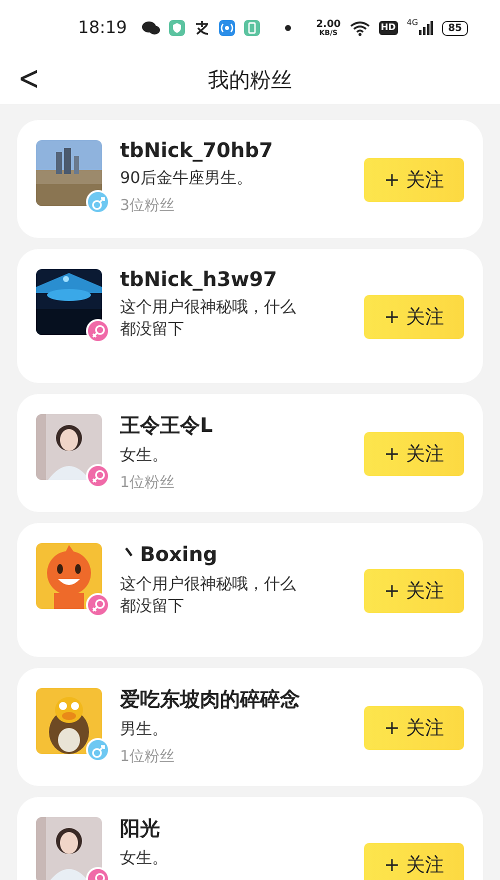 The height and width of the screenshot is (880, 500). Describe the element at coordinates (169, 554) in the screenshot. I see `user-name: 丶Boxing` at that location.